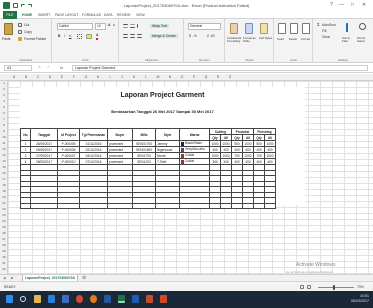  I want to click on copy-button: Copy, so click(28, 32).